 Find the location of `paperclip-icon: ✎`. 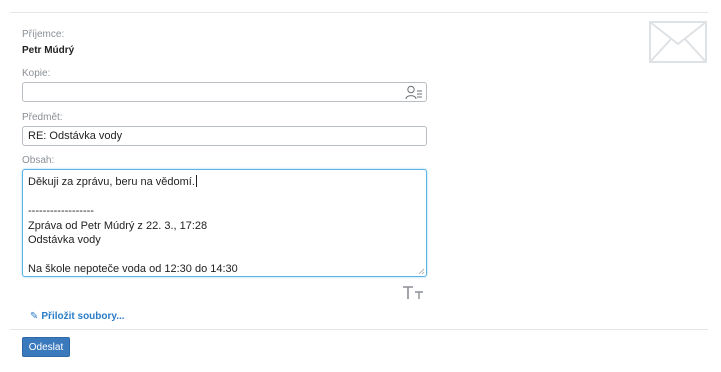

paperclip-icon: ✎ is located at coordinates (34, 316).